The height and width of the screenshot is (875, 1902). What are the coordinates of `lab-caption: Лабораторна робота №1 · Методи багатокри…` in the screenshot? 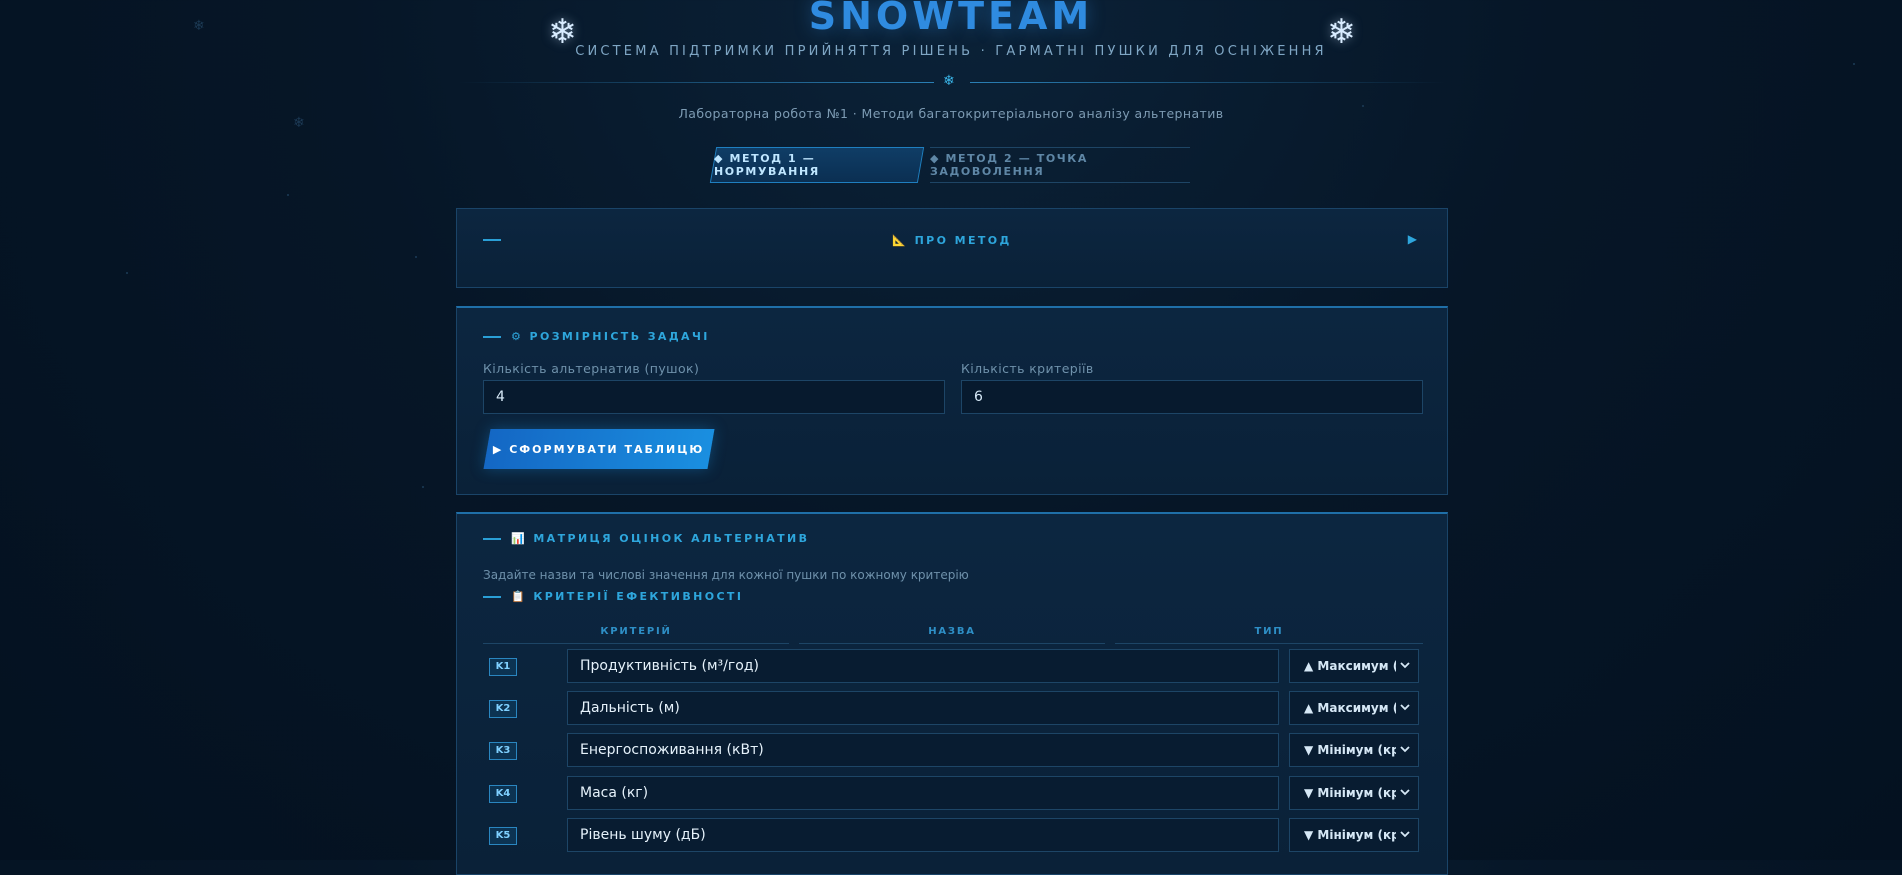 It's located at (951, 113).